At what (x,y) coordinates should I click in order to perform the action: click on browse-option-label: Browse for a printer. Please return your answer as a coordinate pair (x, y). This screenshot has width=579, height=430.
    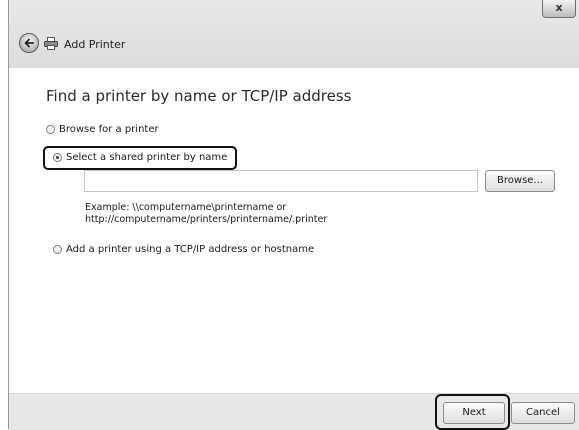
    Looking at the image, I should click on (109, 129).